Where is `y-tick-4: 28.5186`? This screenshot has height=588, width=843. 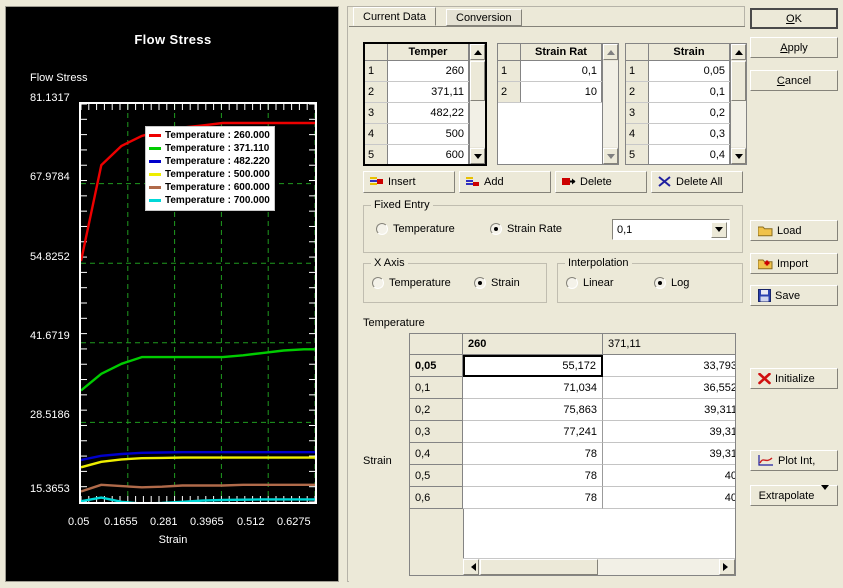 y-tick-4: 28.5186 is located at coordinates (50, 415).